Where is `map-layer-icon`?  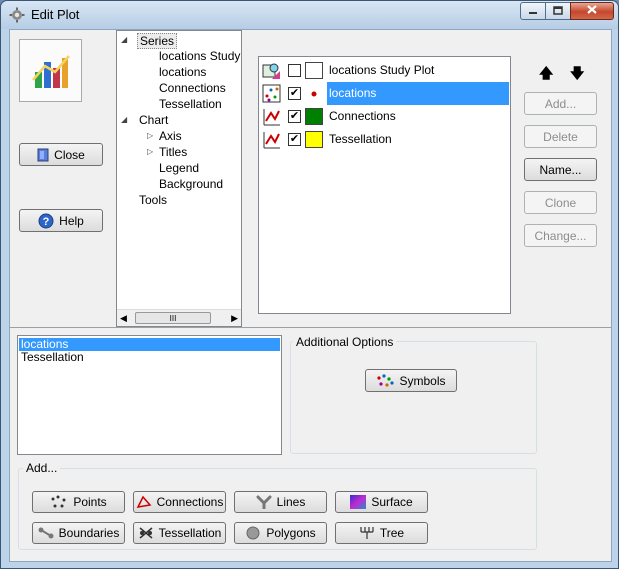 map-layer-icon is located at coordinates (272, 71).